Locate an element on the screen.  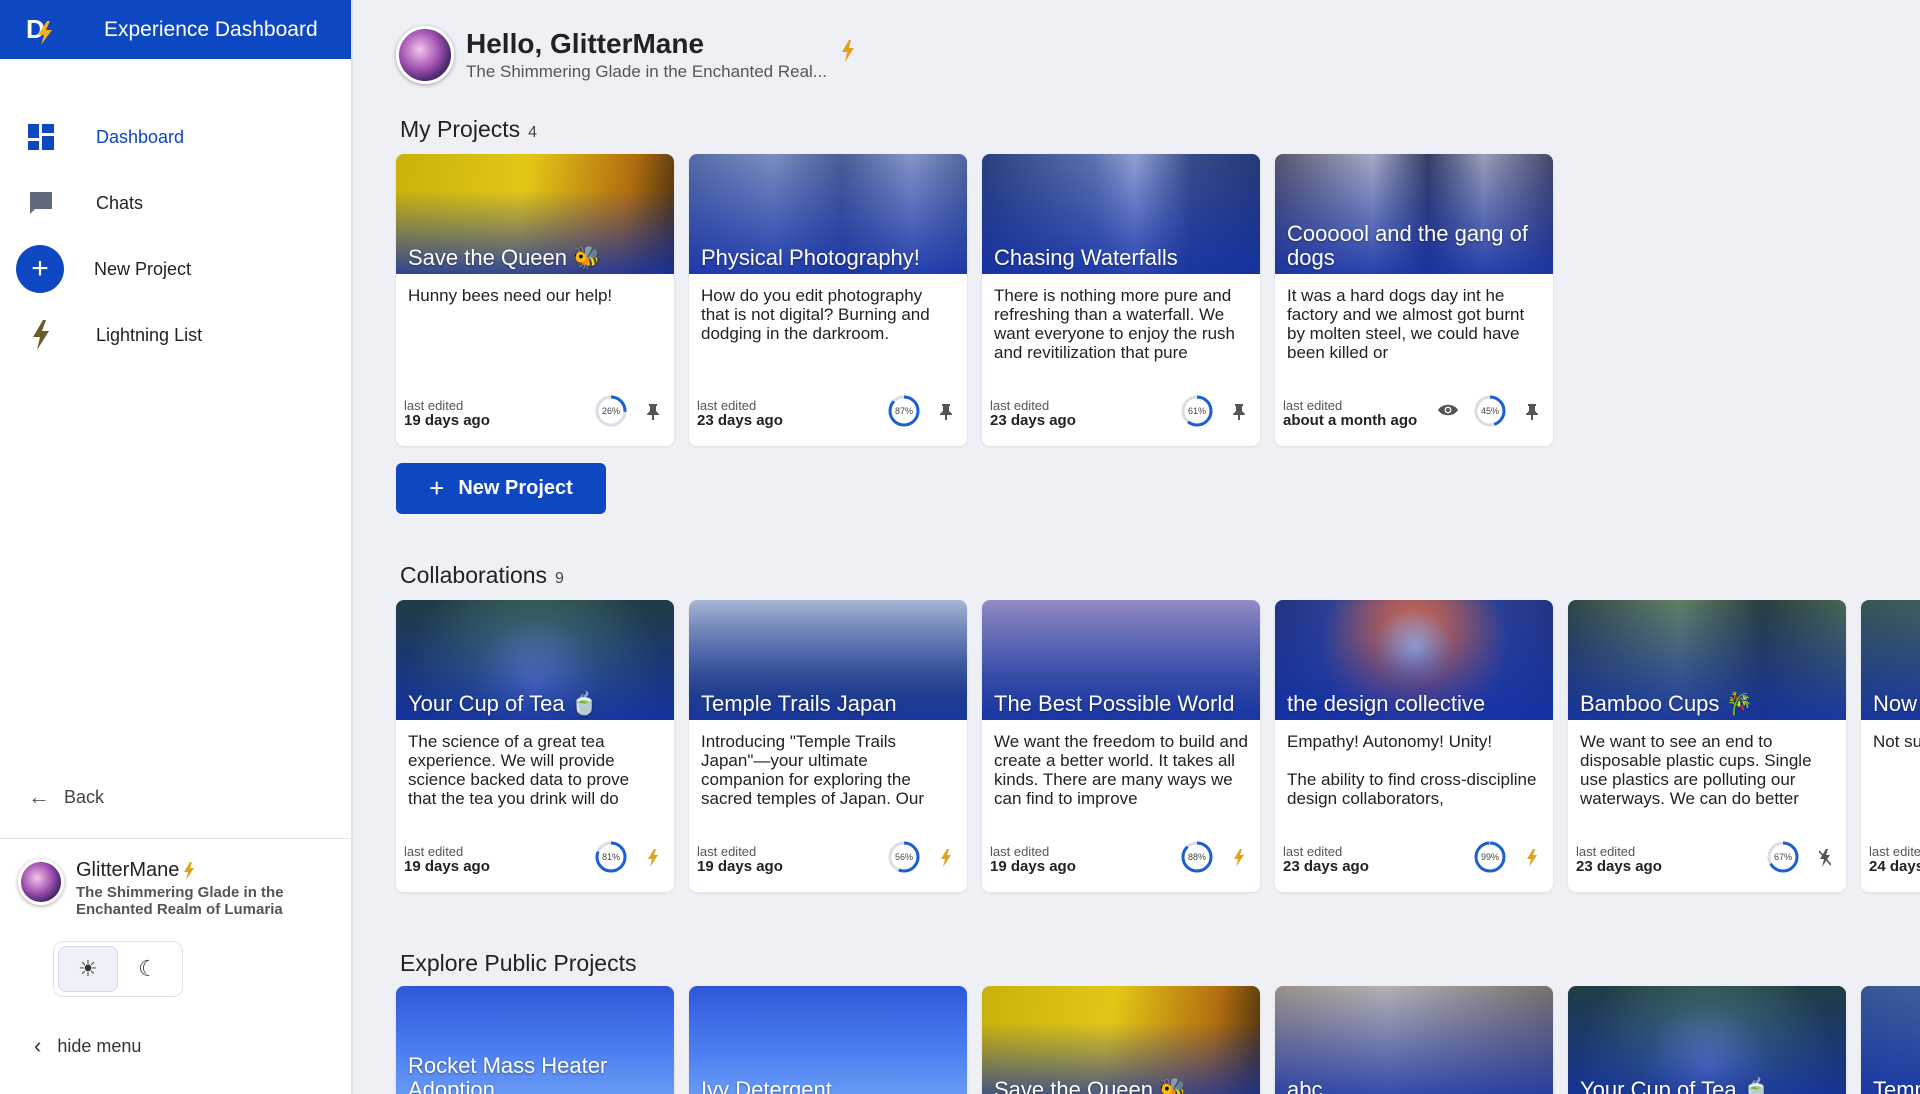
last-edited-value: 23 days ago is located at coordinates (1326, 866).